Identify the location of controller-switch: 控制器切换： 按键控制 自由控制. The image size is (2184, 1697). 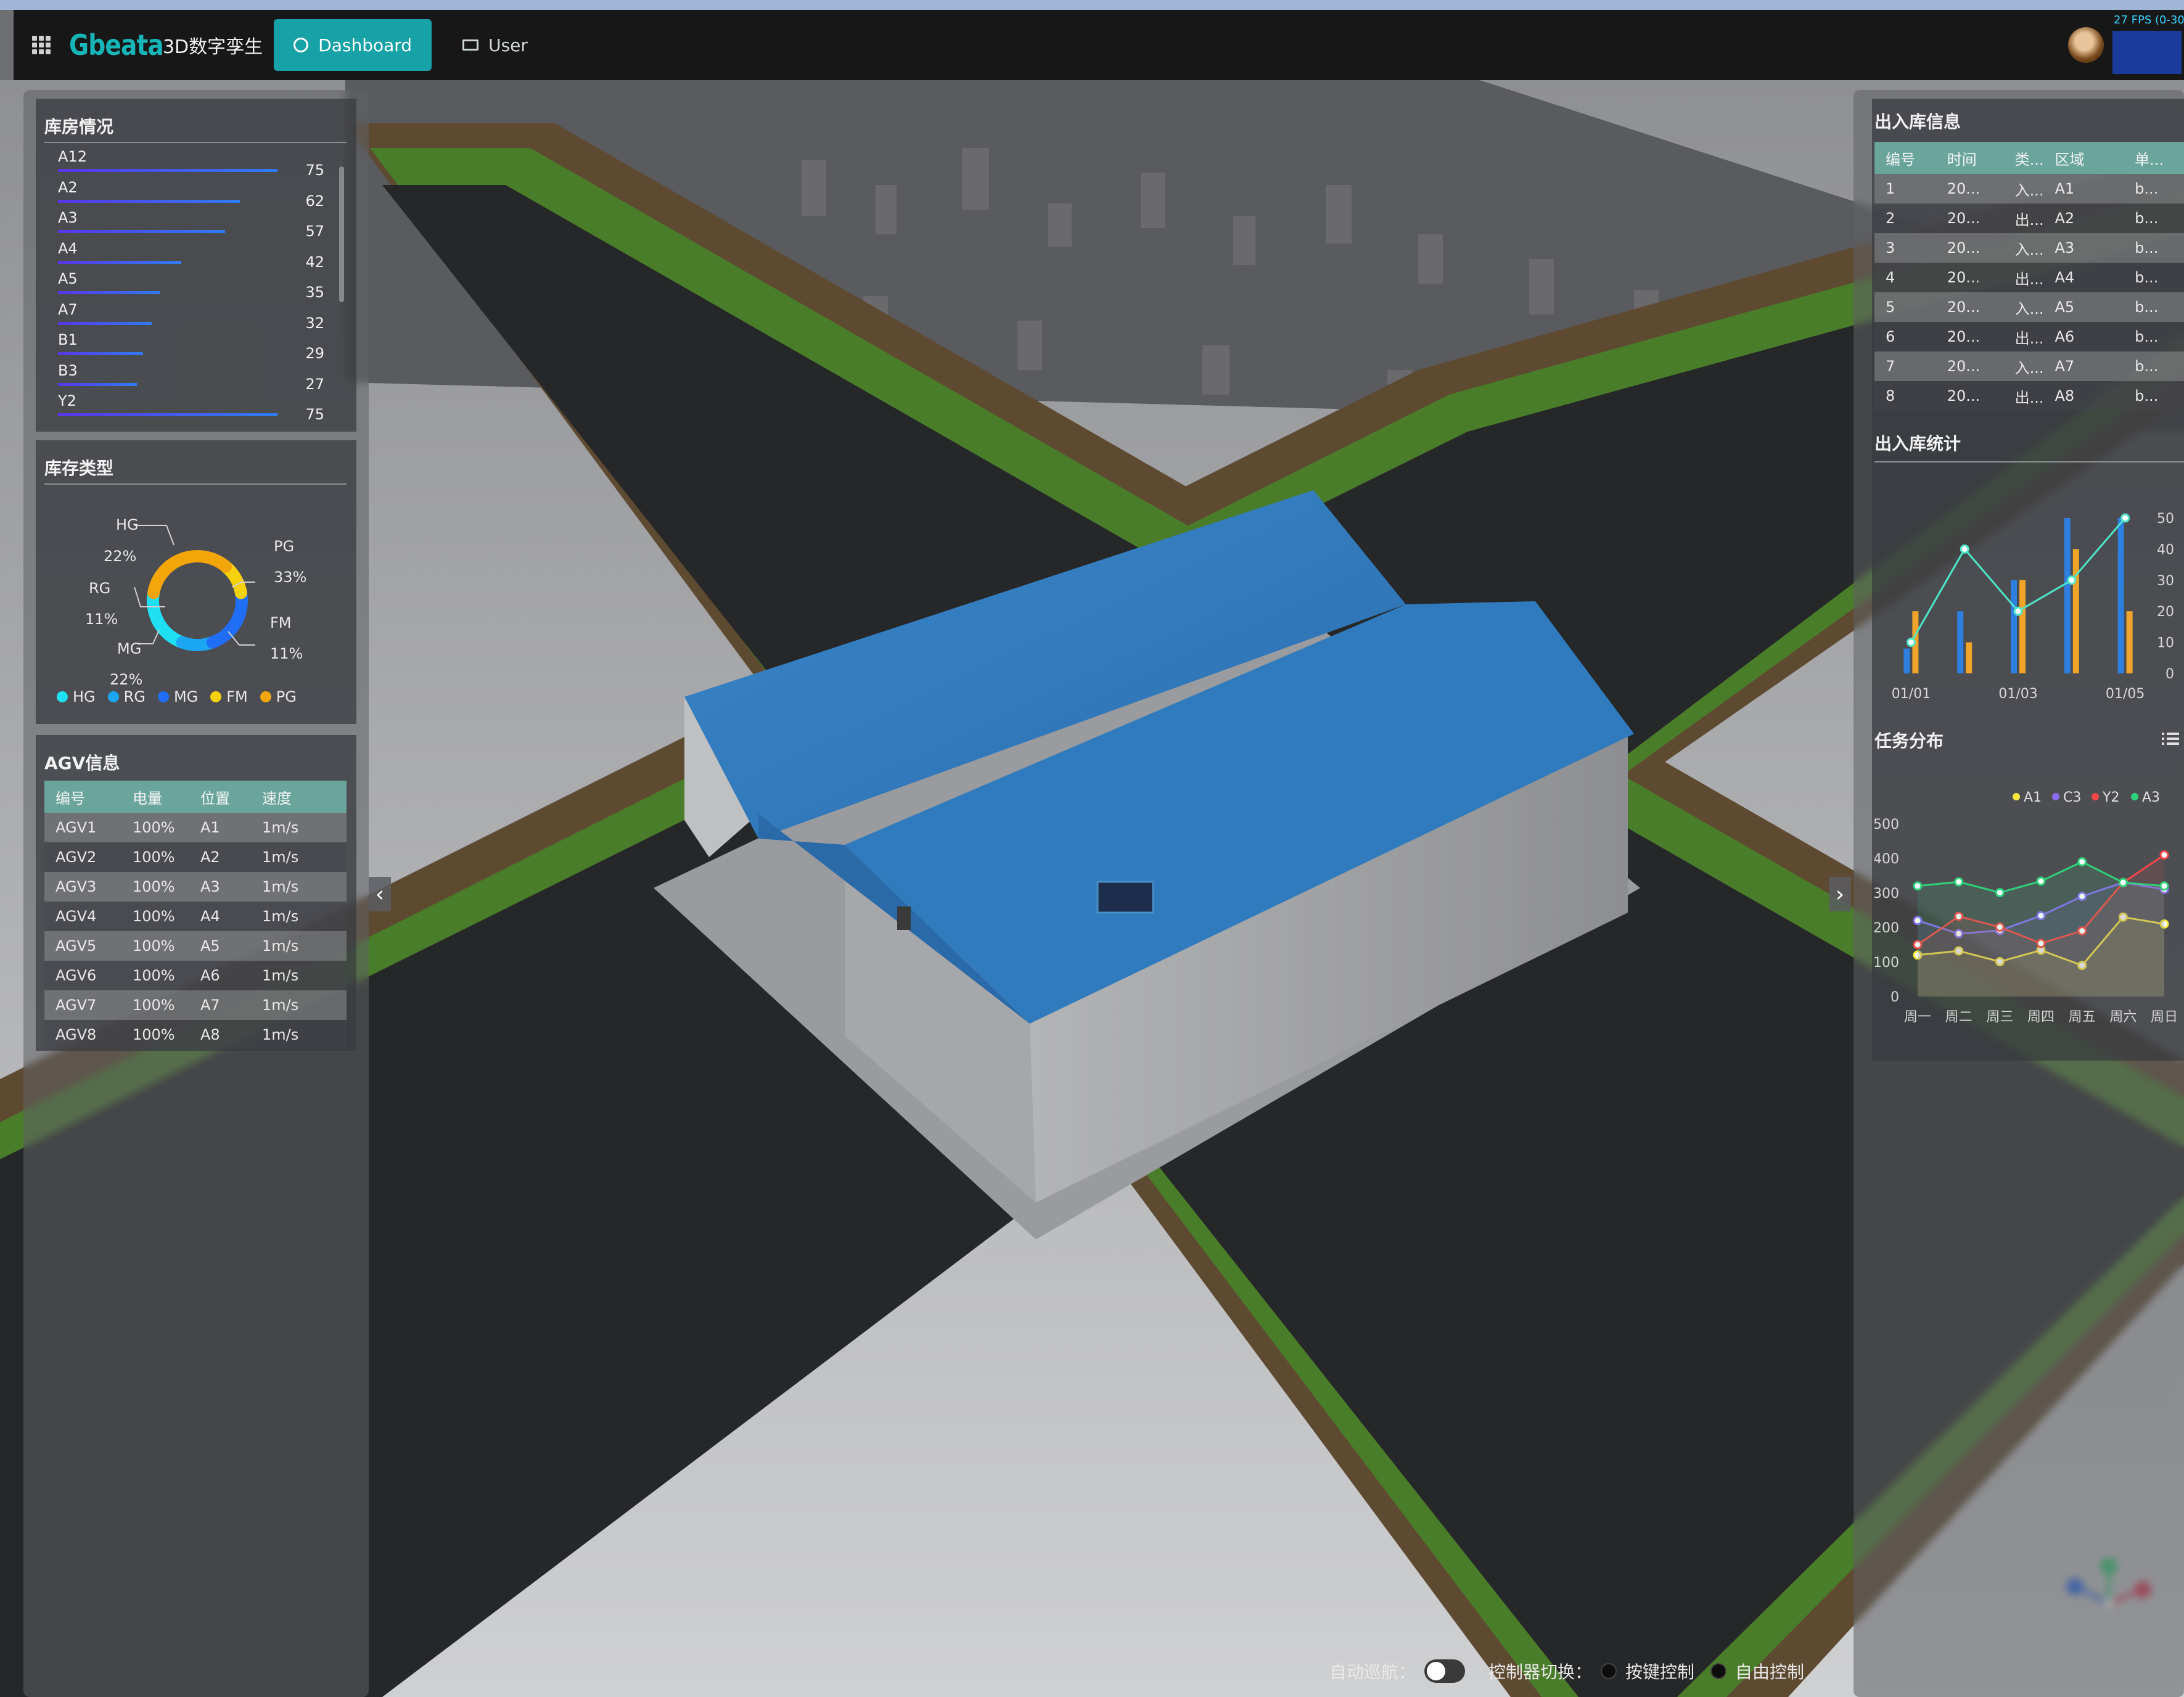
(1646, 1671).